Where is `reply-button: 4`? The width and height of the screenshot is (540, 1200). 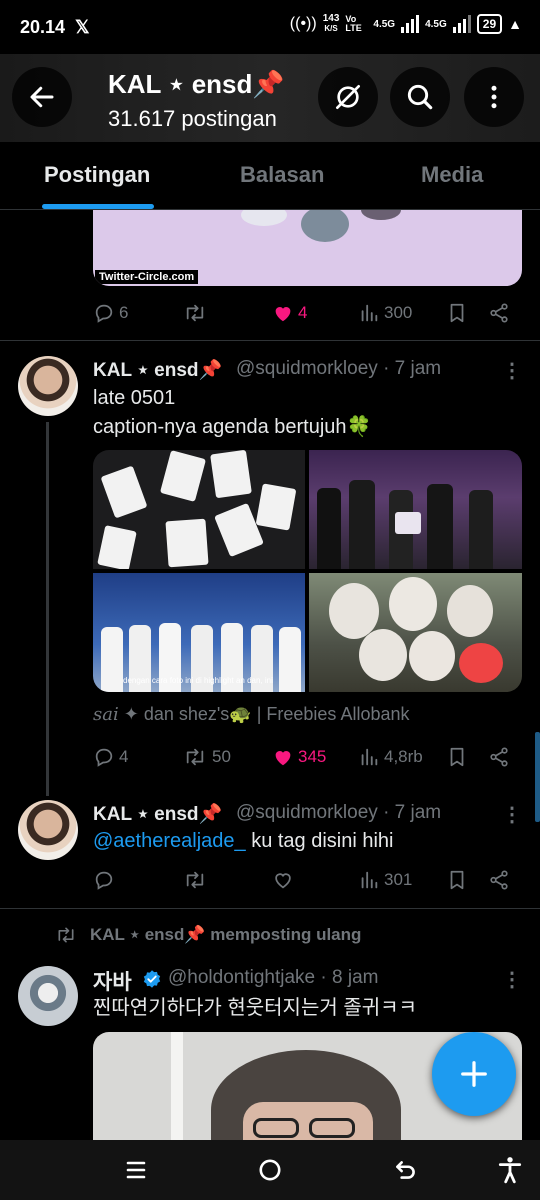
reply-button: 4 is located at coordinates (110, 757).